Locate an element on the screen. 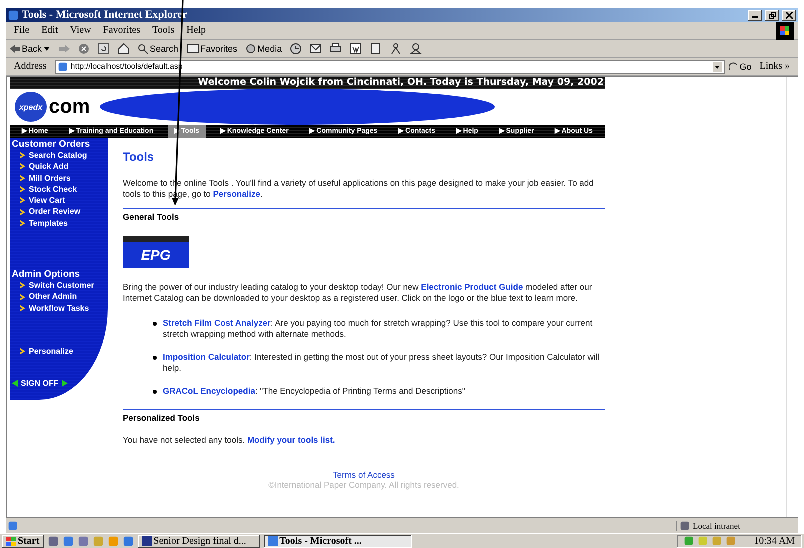 This screenshot has width=804, height=548. sidebar-link: Other Admin is located at coordinates (64, 297).